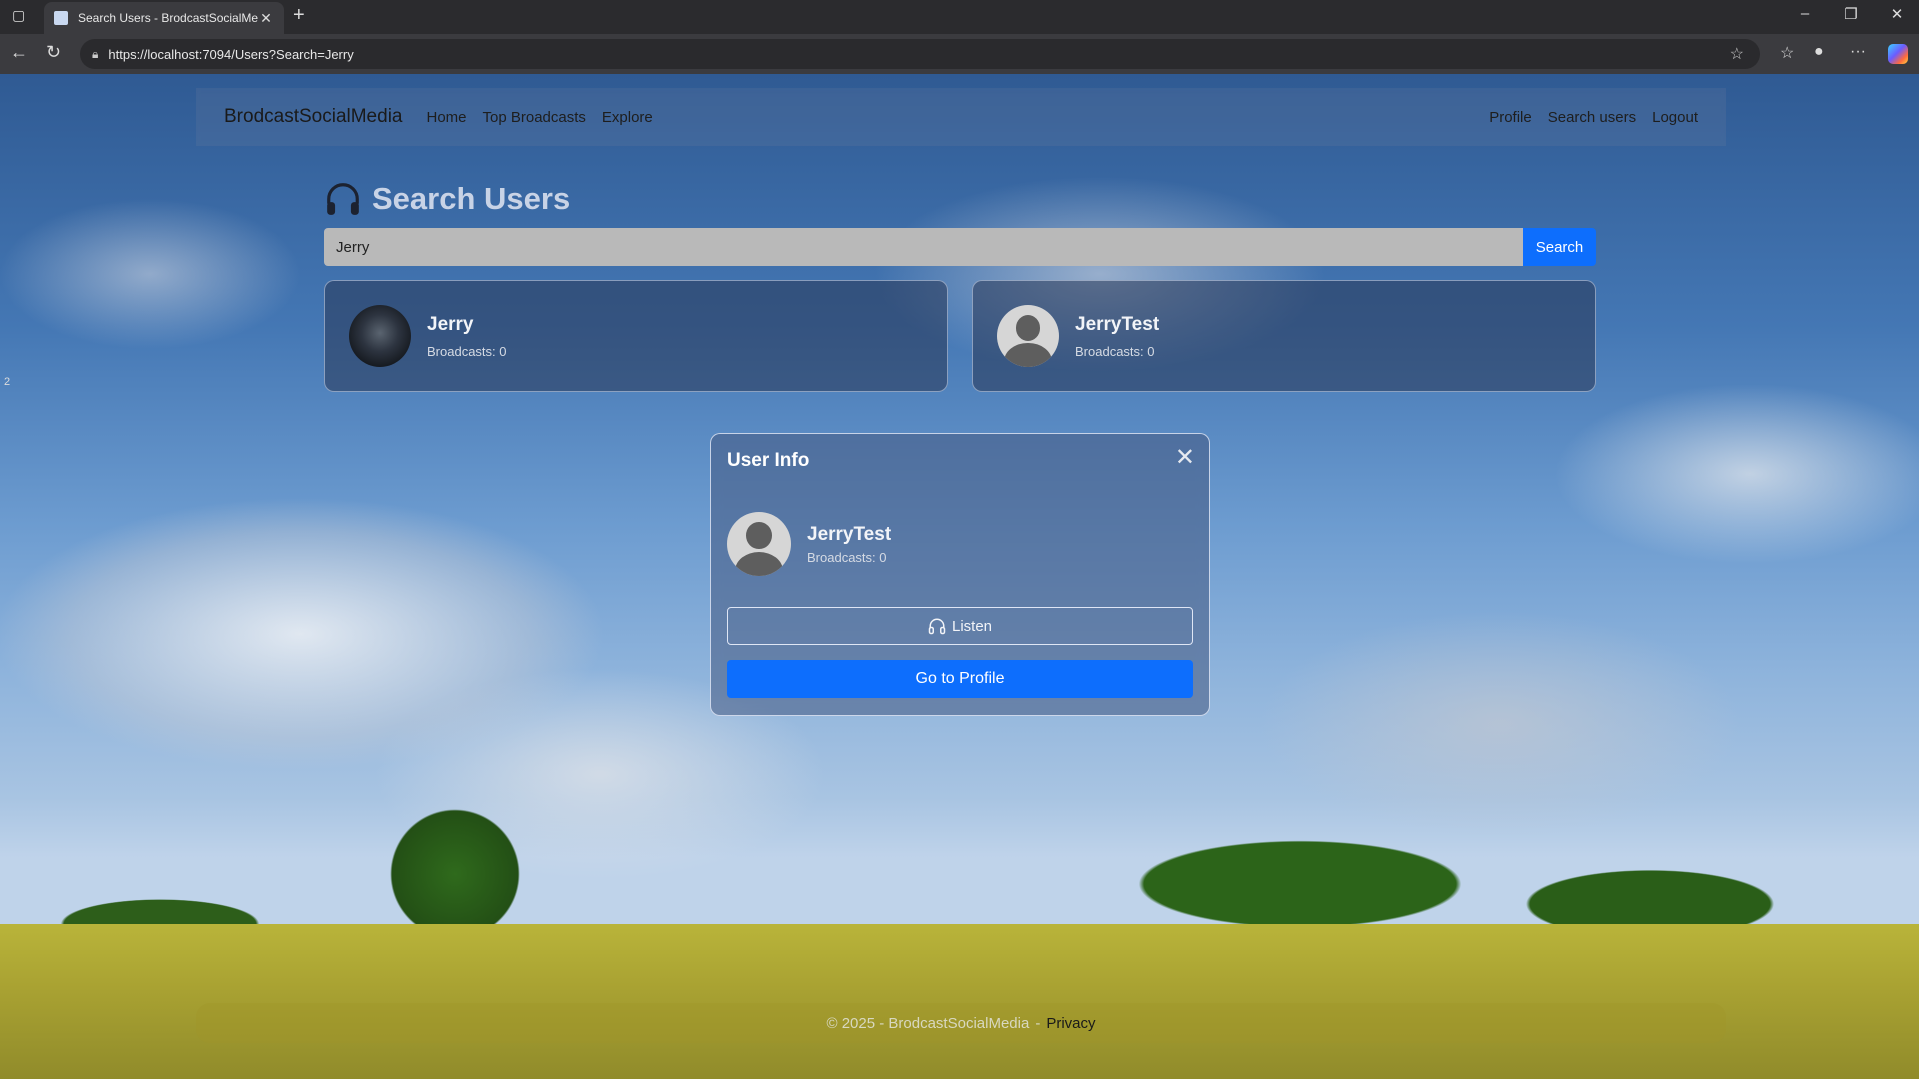  What do you see at coordinates (1858, 52) in the screenshot?
I see `more-menu-icon: ···` at bounding box center [1858, 52].